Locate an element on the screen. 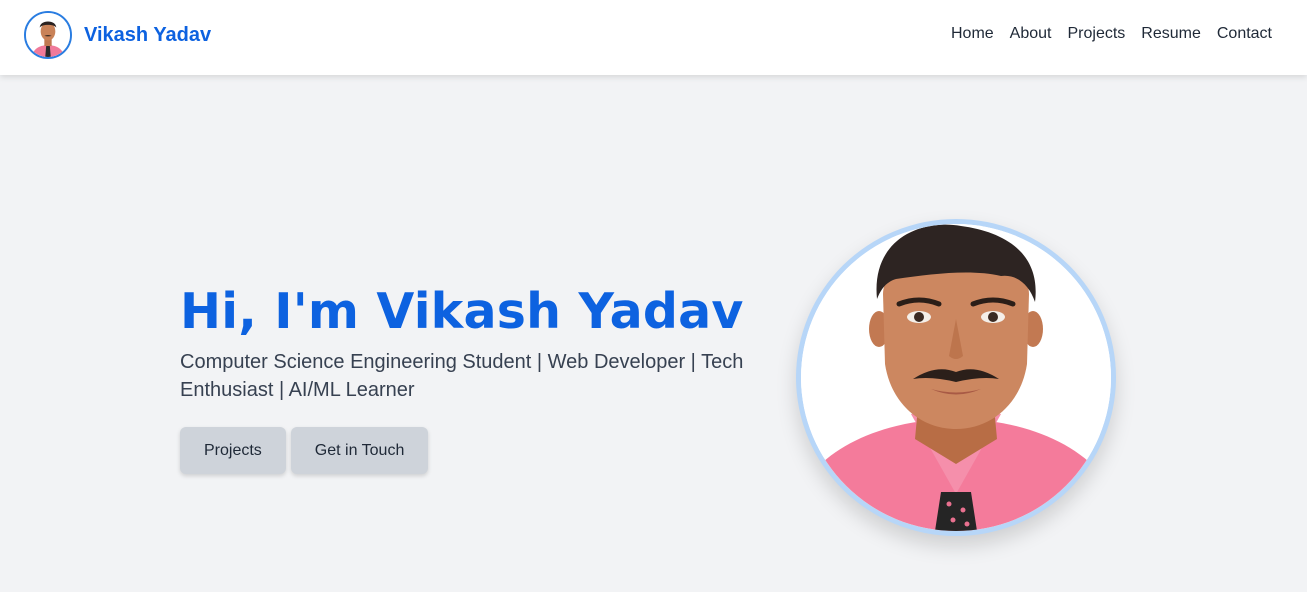  brand-avatar is located at coordinates (48, 35).